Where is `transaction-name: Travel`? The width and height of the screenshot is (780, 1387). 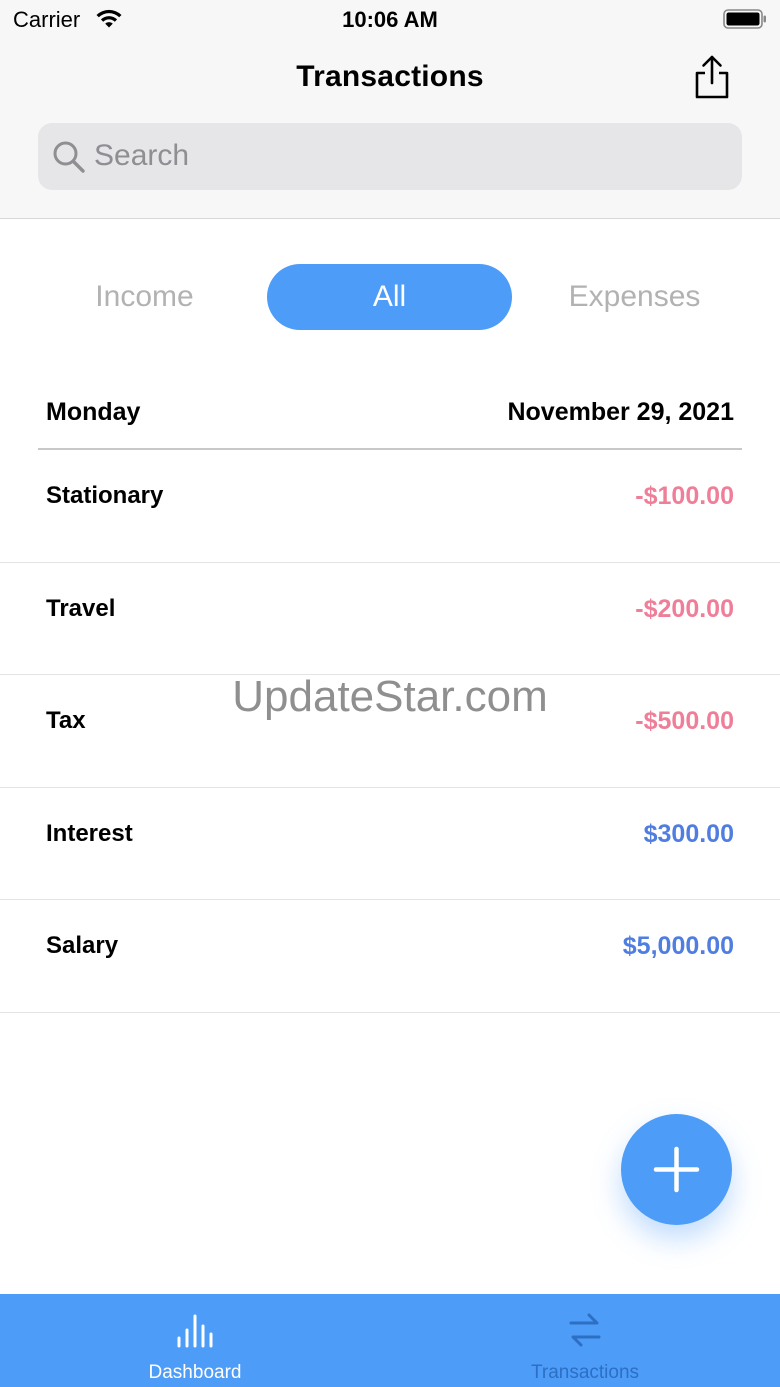 transaction-name: Travel is located at coordinates (81, 608).